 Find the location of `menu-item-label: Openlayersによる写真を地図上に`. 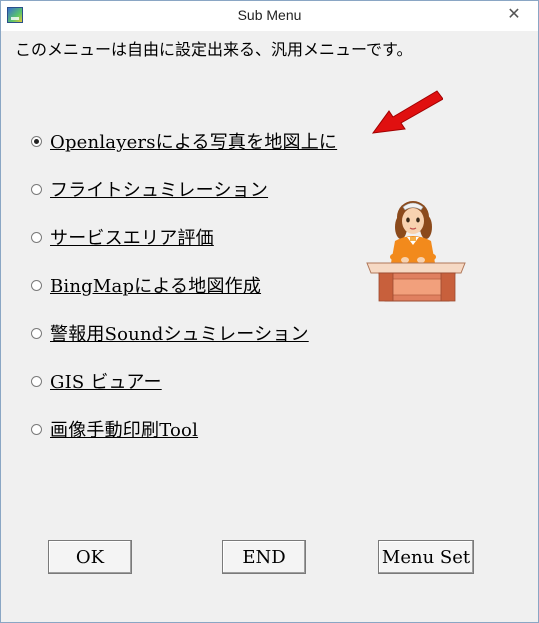

menu-item-label: Openlayersによる写真を地図上に is located at coordinates (193, 141).